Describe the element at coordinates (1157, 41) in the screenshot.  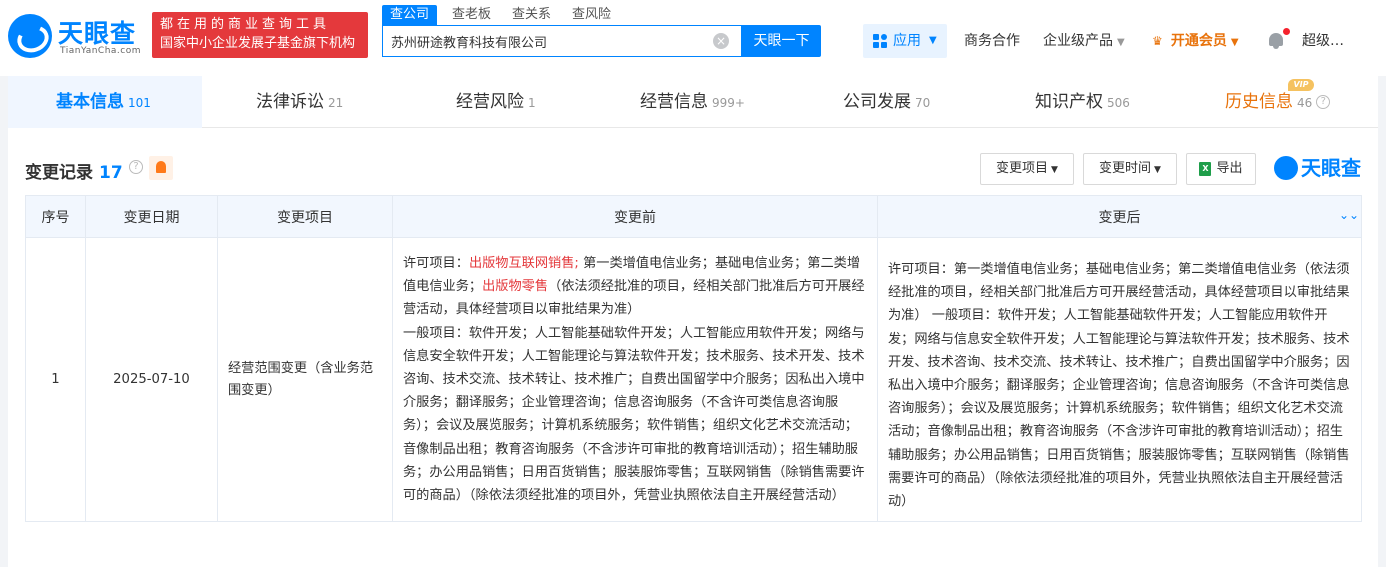
I see `crown-icon: ♛` at that location.